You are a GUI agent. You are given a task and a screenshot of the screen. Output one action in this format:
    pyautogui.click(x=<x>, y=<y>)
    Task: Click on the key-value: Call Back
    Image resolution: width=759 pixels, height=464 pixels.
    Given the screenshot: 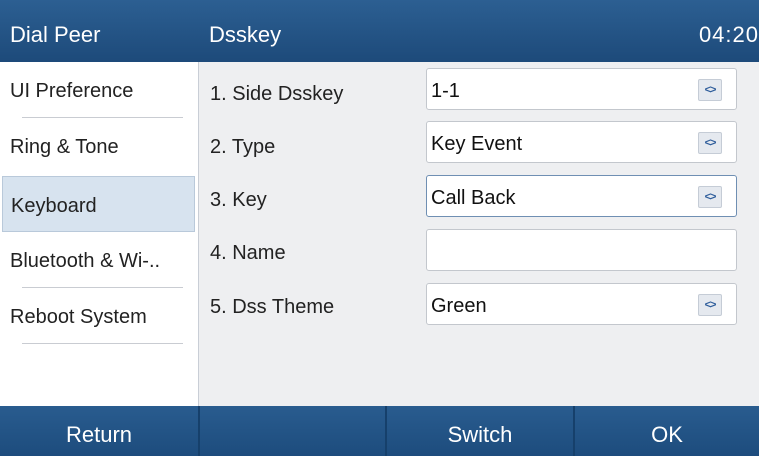 What is the action you would take?
    pyautogui.click(x=473, y=198)
    